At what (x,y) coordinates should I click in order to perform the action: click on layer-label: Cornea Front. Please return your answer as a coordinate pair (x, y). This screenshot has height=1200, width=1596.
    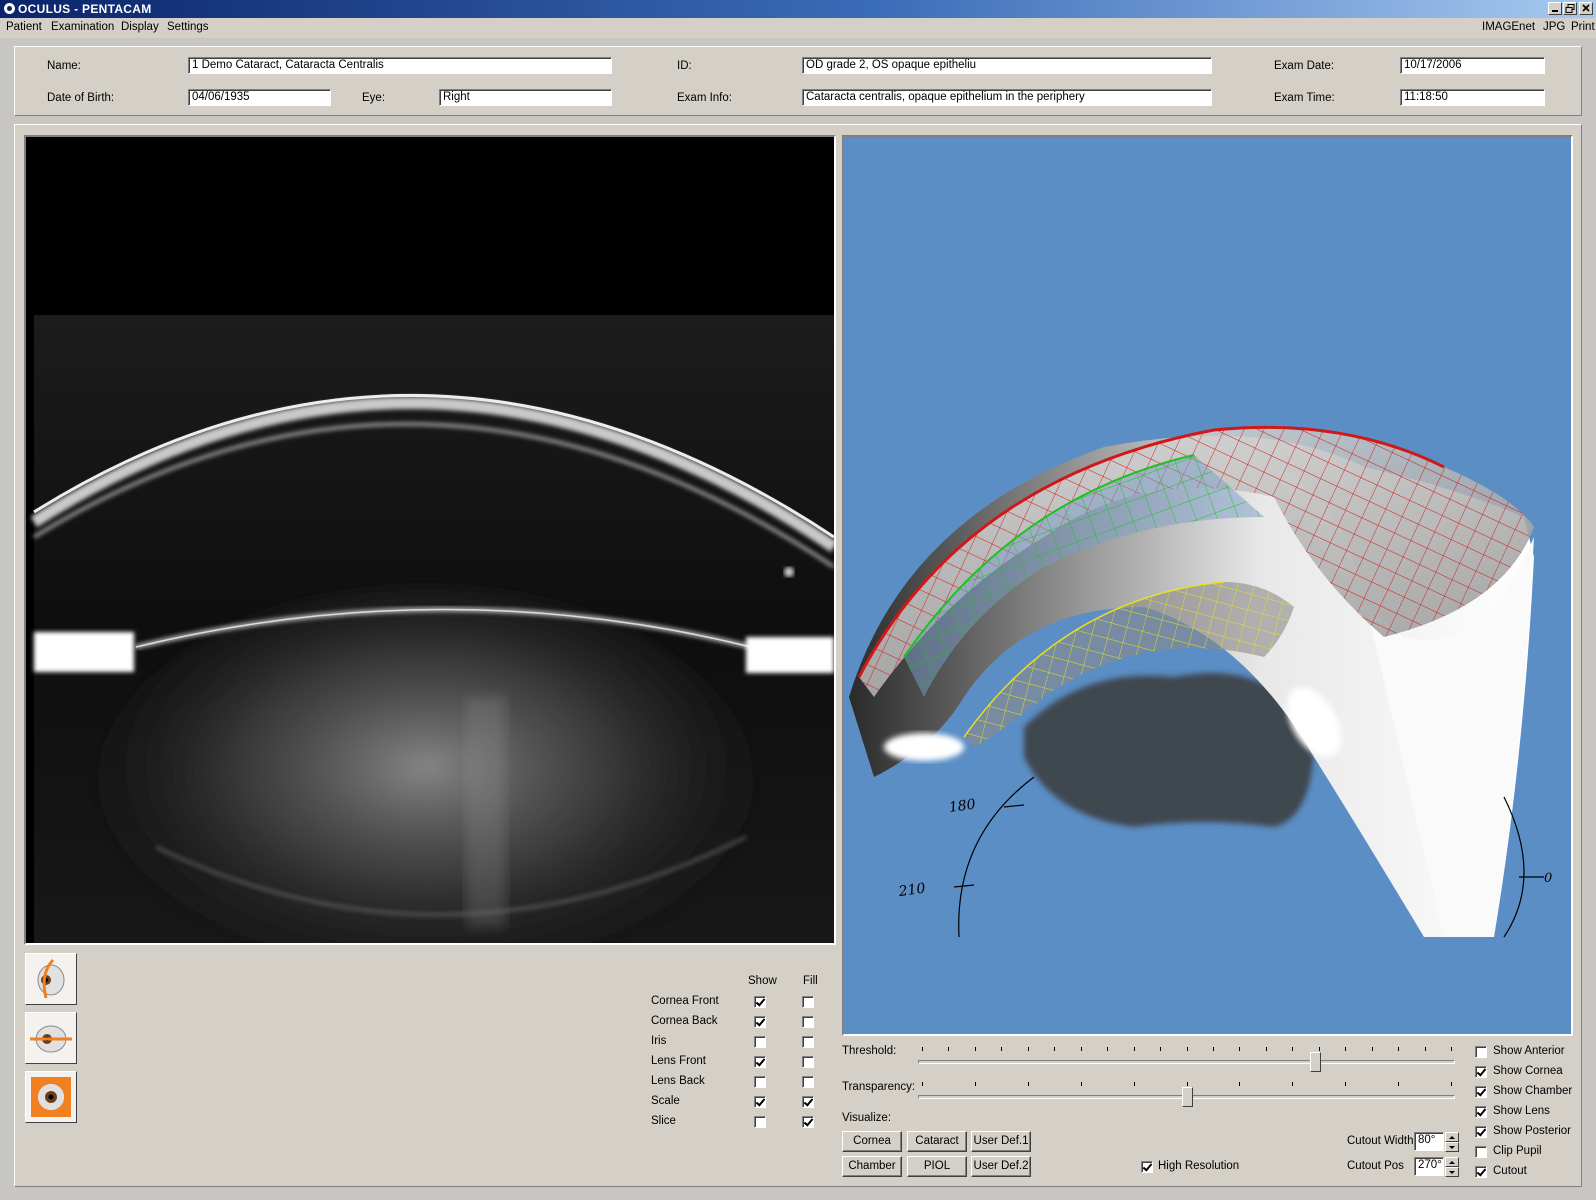
    Looking at the image, I should click on (685, 1001).